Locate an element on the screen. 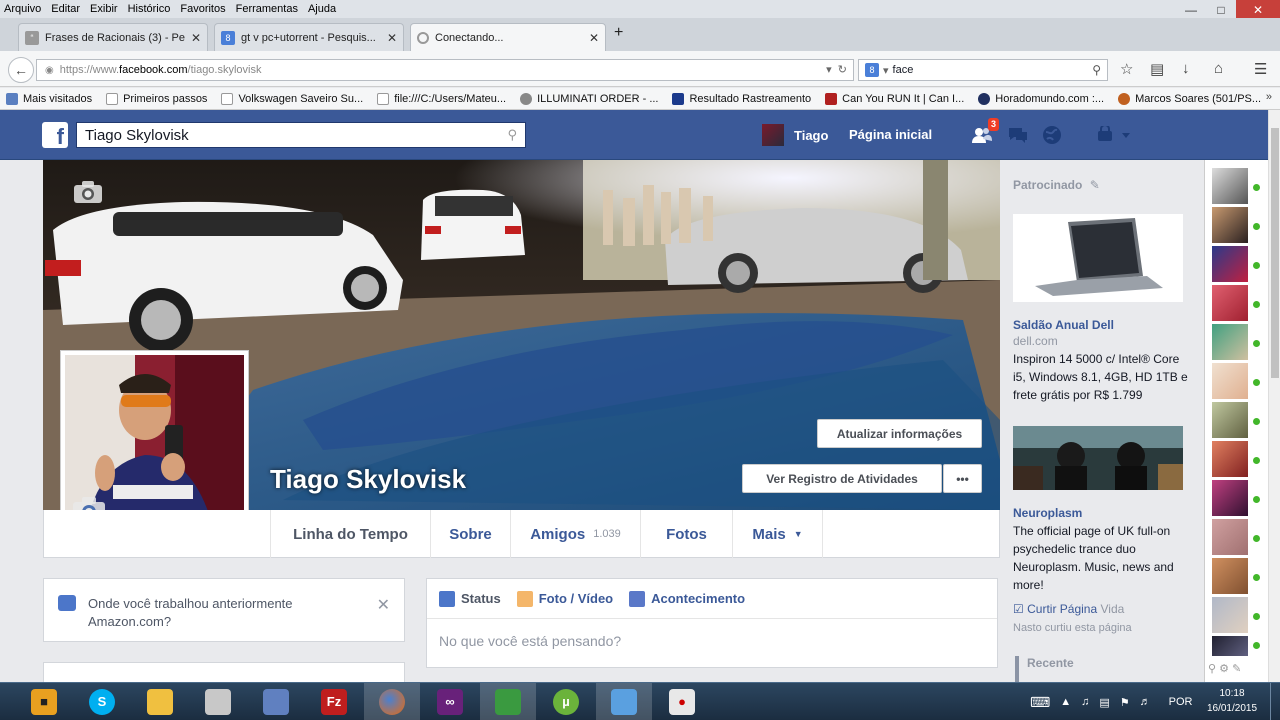 This screenshot has width=1280, height=720. messages-icon is located at coordinates (1018, 135).